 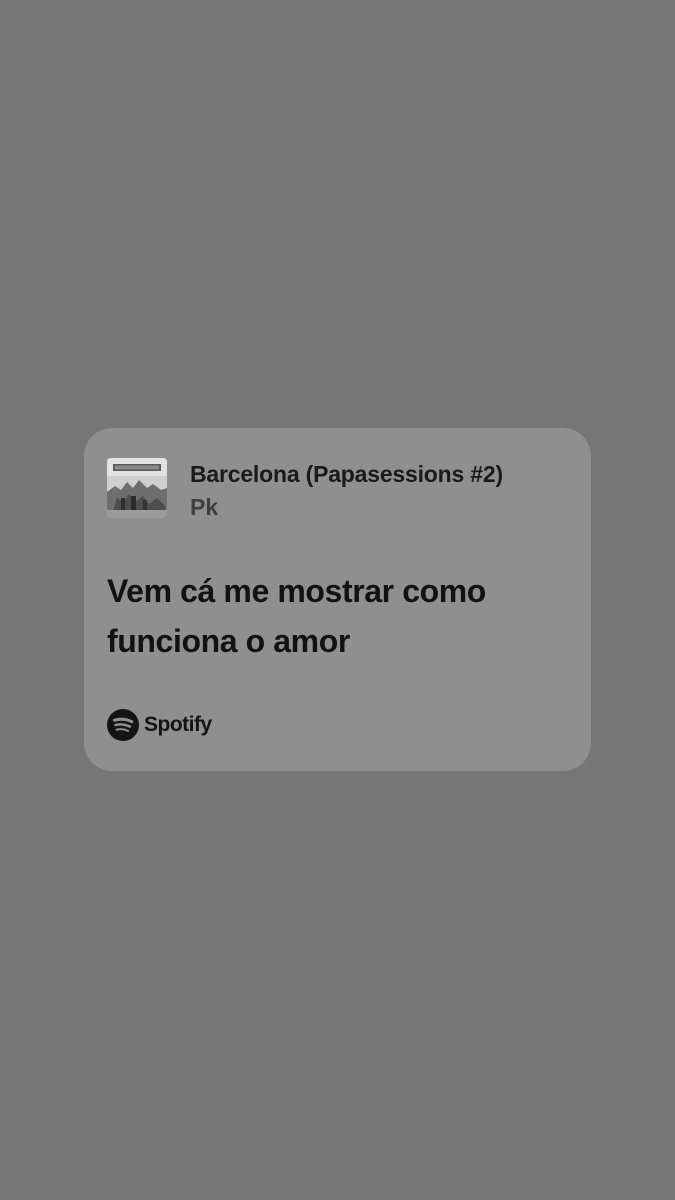 I want to click on lyrics-text: Vem cá me mostrar como funciona o amor, so click(x=337, y=616).